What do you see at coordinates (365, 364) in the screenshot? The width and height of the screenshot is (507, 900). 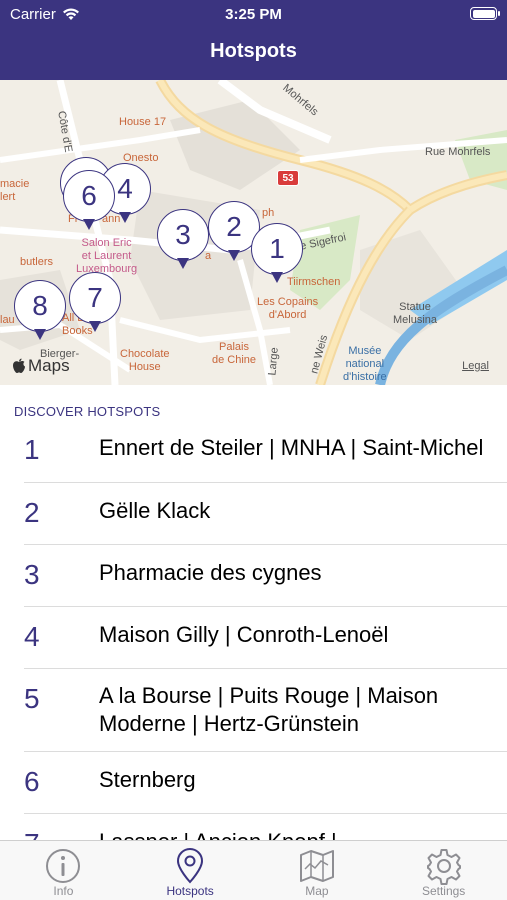 I see `poi-label-musee: Musée national d'histoire` at bounding box center [365, 364].